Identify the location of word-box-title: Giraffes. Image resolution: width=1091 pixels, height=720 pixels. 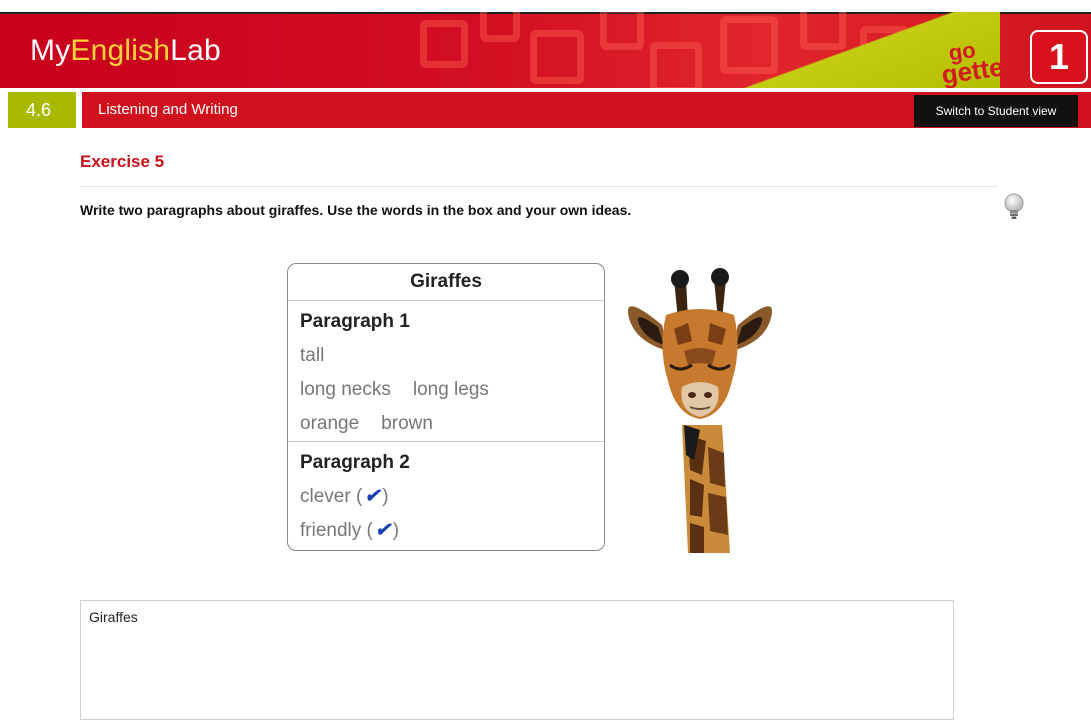
(446, 282).